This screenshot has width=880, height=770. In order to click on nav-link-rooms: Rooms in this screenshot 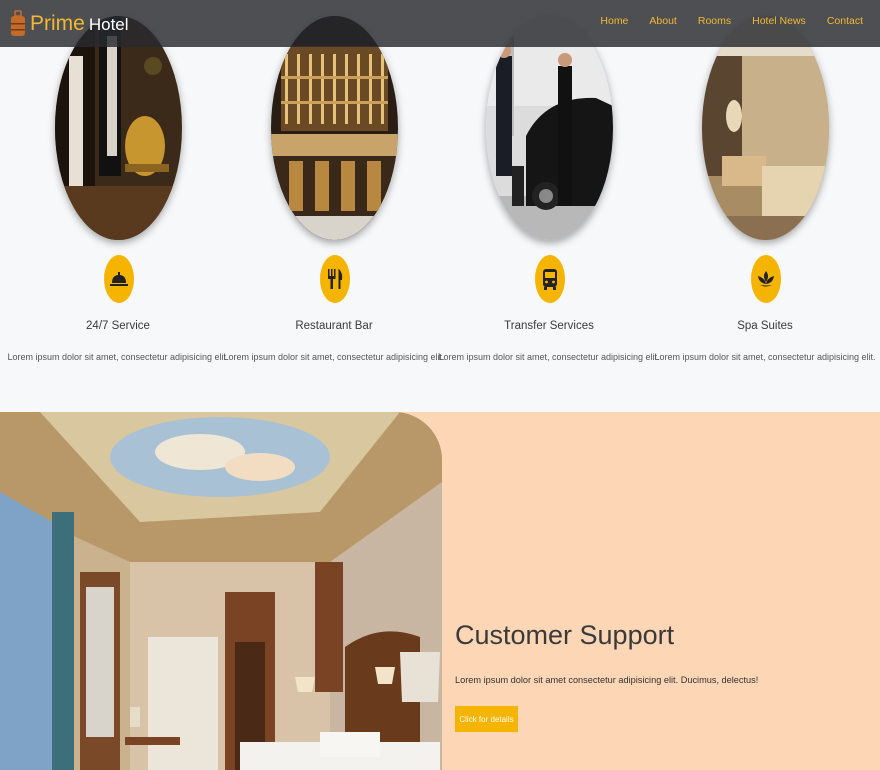, I will do `click(714, 21)`.